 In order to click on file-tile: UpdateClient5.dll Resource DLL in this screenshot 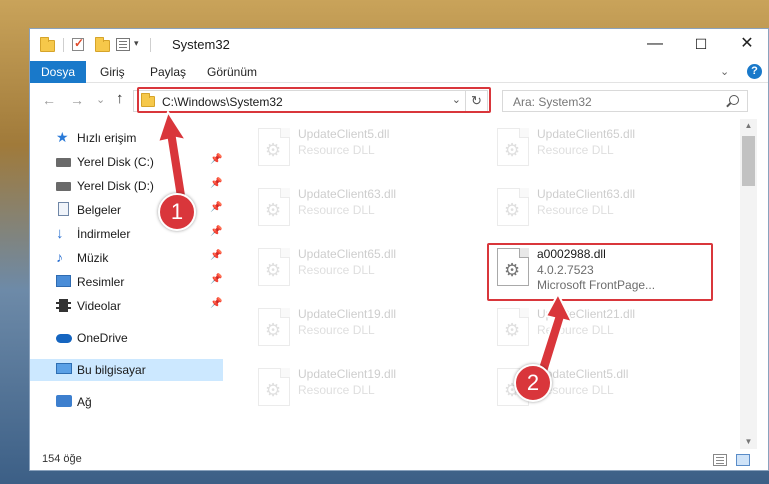, I will do `click(360, 147)`.